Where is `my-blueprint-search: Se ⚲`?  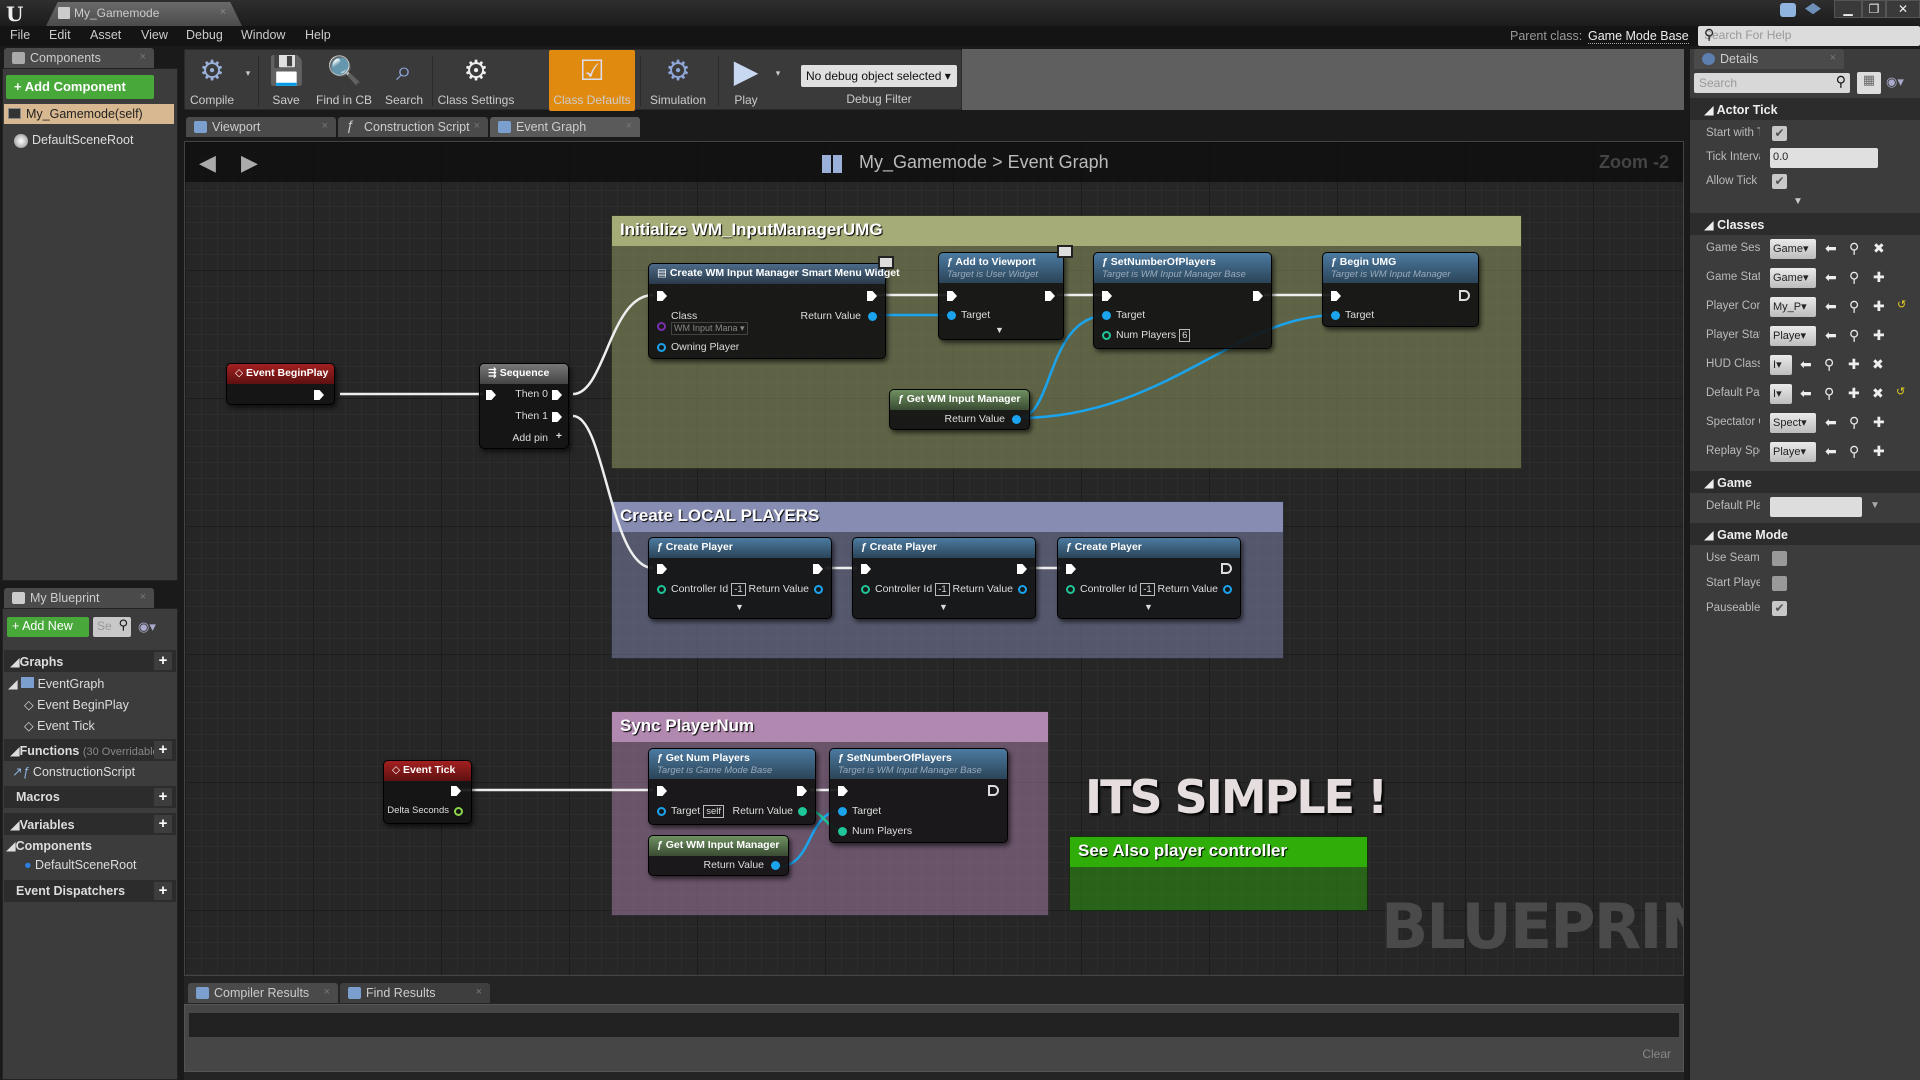
my-blueprint-search: Se ⚲ is located at coordinates (112, 627).